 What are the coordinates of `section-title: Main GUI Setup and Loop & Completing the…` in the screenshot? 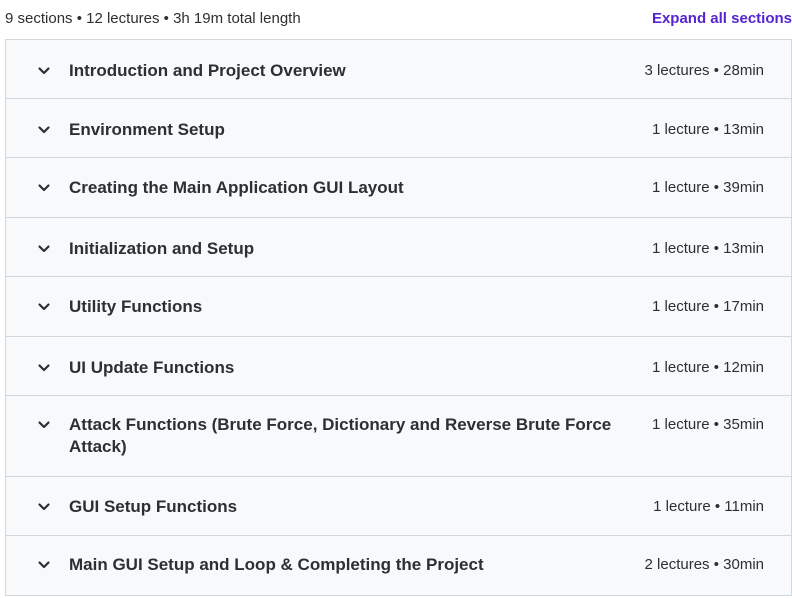 It's located at (276, 564).